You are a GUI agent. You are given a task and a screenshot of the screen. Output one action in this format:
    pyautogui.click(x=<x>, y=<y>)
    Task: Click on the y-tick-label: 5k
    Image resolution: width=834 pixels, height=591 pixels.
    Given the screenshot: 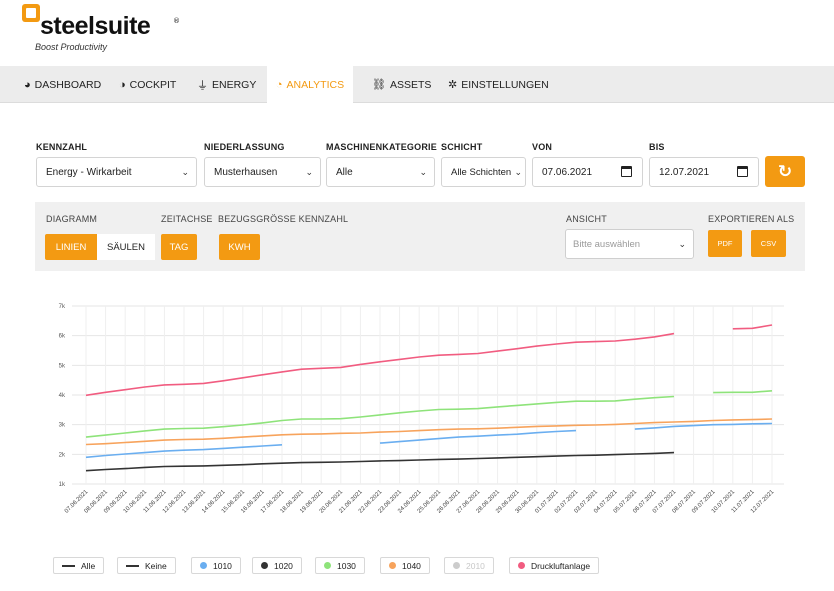 What is the action you would take?
    pyautogui.click(x=62, y=366)
    